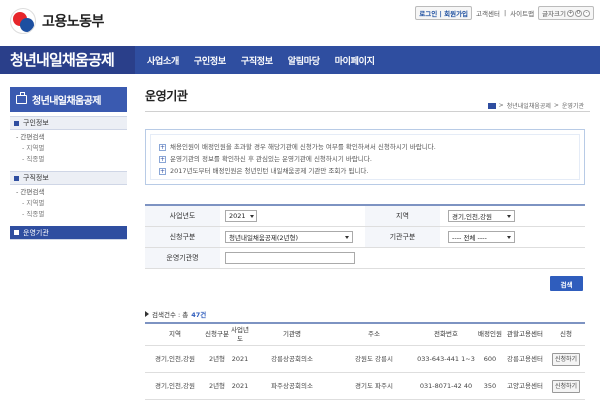  What do you see at coordinates (271, 159) in the screenshot?
I see `notice-text: 운영기관의 정보를 확인하신 후 관심있는 운영기관에 신청하시기 바랍니다.` at bounding box center [271, 159].